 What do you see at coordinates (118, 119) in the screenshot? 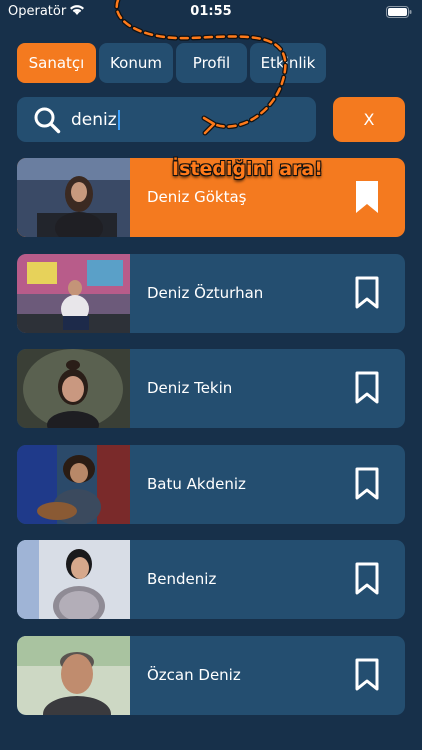
I see `text-caret` at bounding box center [118, 119].